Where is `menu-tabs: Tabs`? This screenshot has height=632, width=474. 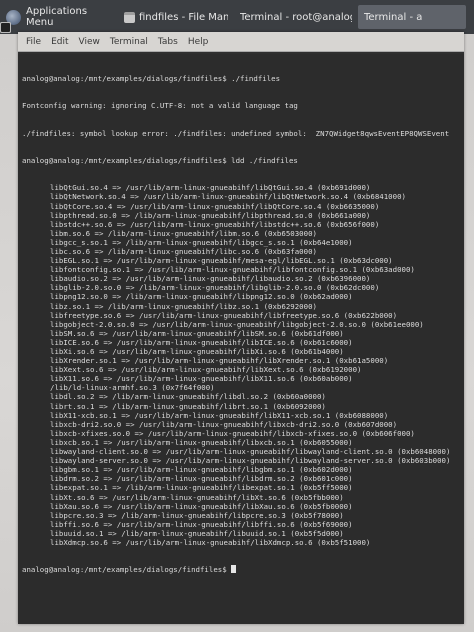 menu-tabs: Tabs is located at coordinates (168, 42).